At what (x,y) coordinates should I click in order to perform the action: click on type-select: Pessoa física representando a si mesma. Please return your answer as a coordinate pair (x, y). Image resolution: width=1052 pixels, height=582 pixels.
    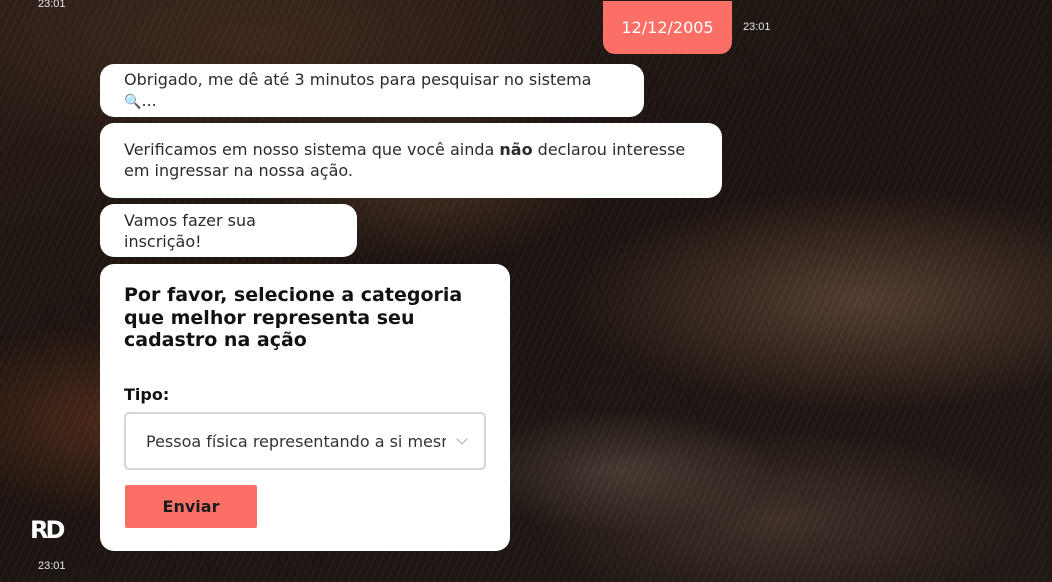
    Looking at the image, I should click on (305, 441).